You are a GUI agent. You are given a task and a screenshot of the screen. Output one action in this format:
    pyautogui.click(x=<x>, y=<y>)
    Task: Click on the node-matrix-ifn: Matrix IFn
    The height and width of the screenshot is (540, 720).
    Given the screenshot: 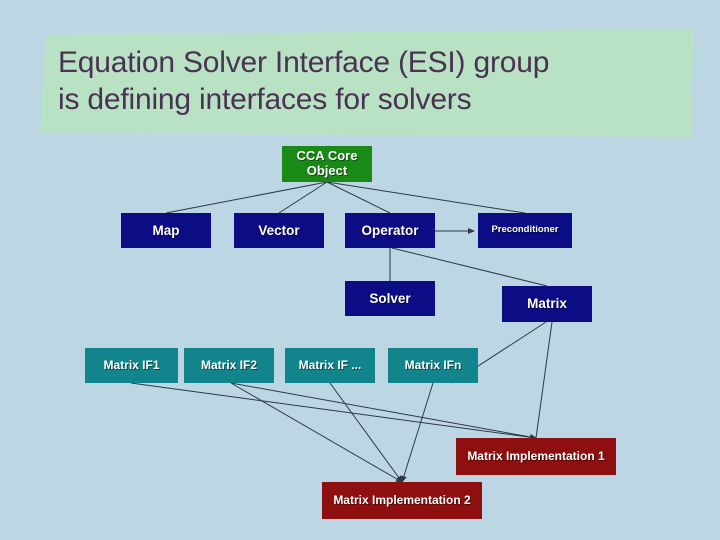 What is the action you would take?
    pyautogui.click(x=433, y=365)
    